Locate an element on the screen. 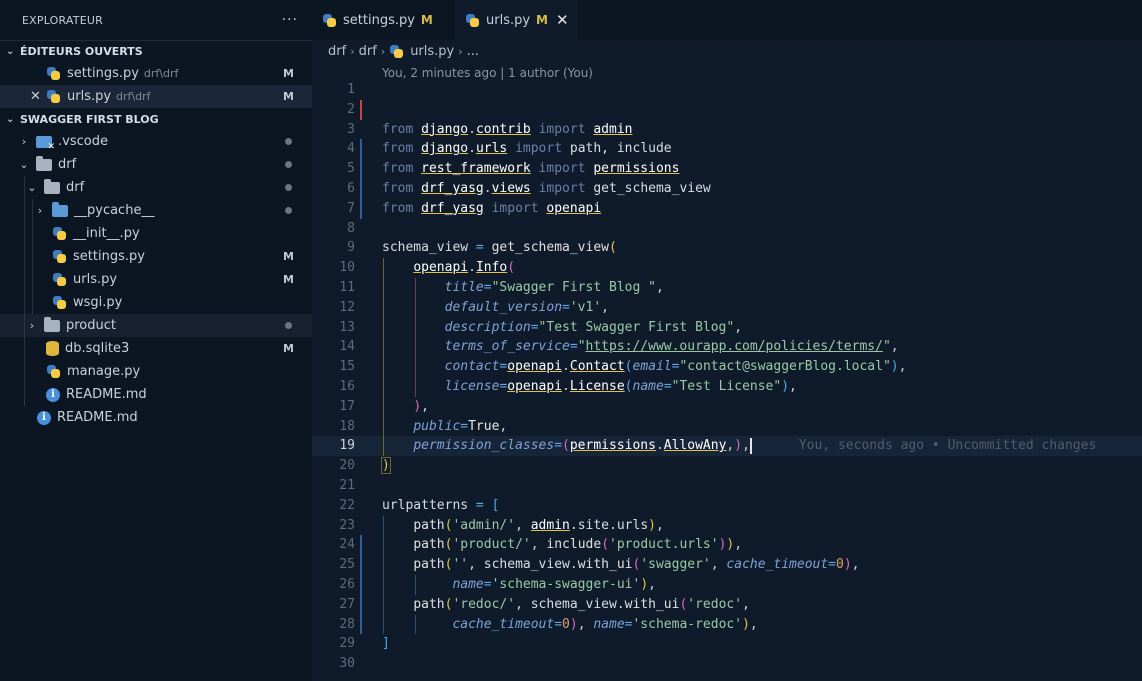 This screenshot has height=681, width=1142. tree-item-pycache: › __pycache__ is located at coordinates (156, 210).